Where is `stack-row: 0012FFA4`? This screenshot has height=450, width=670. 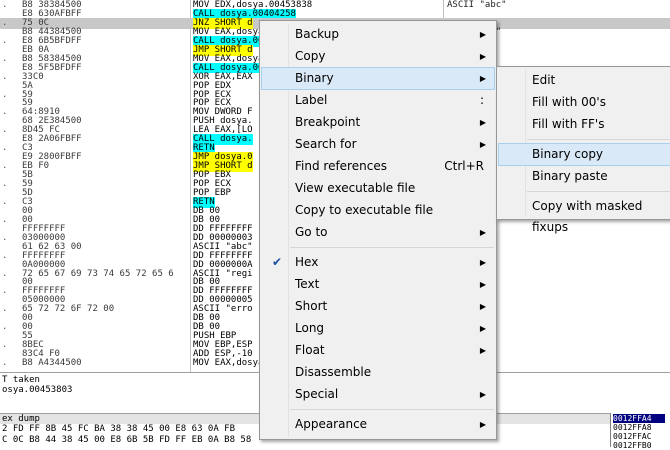
stack-row: 0012FFA4 is located at coordinates (639, 418).